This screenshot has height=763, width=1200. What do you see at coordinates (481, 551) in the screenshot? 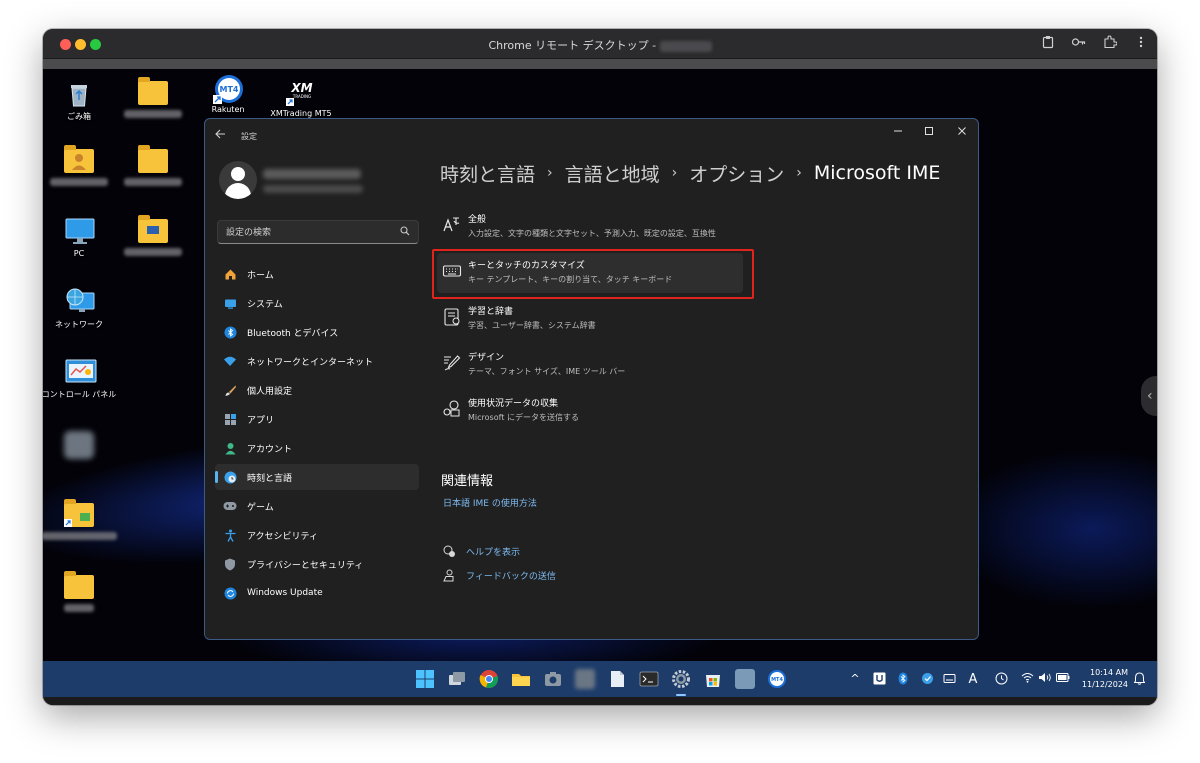
I see `get-help-link: ヘルプを表示` at bounding box center [481, 551].